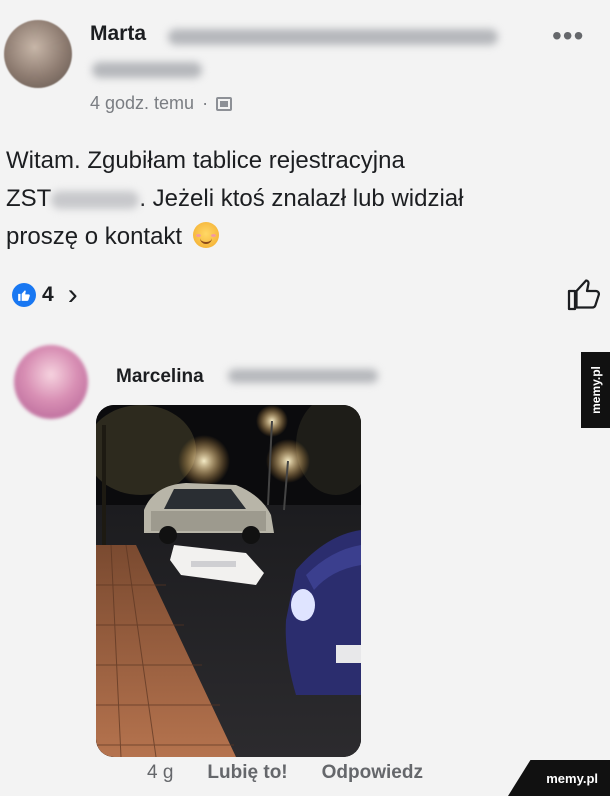  Describe the element at coordinates (572, 778) in the screenshot. I see `corner-watermark-text: memy.pl` at that location.